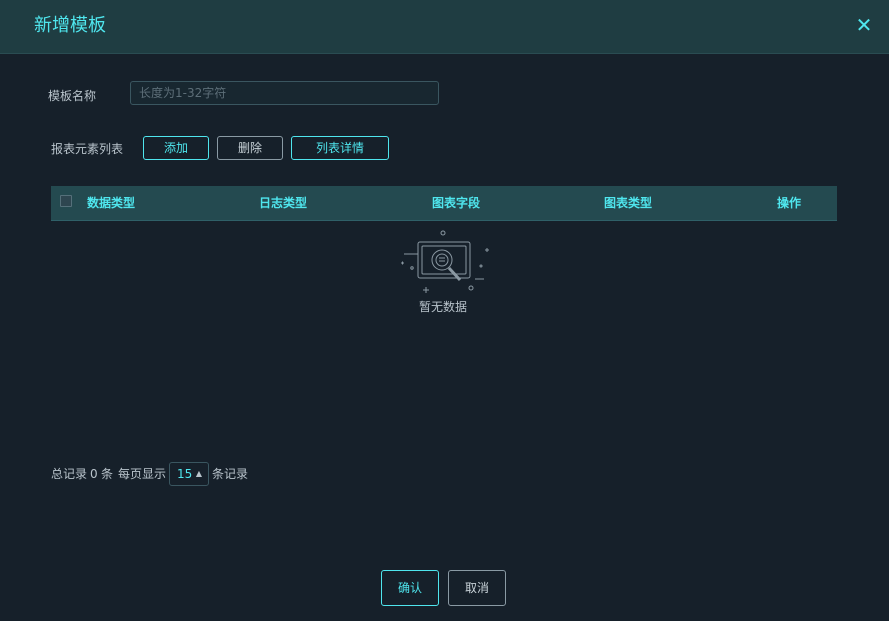 The image size is (889, 621). I want to click on empty-data-text: 暂无数据, so click(442, 307).